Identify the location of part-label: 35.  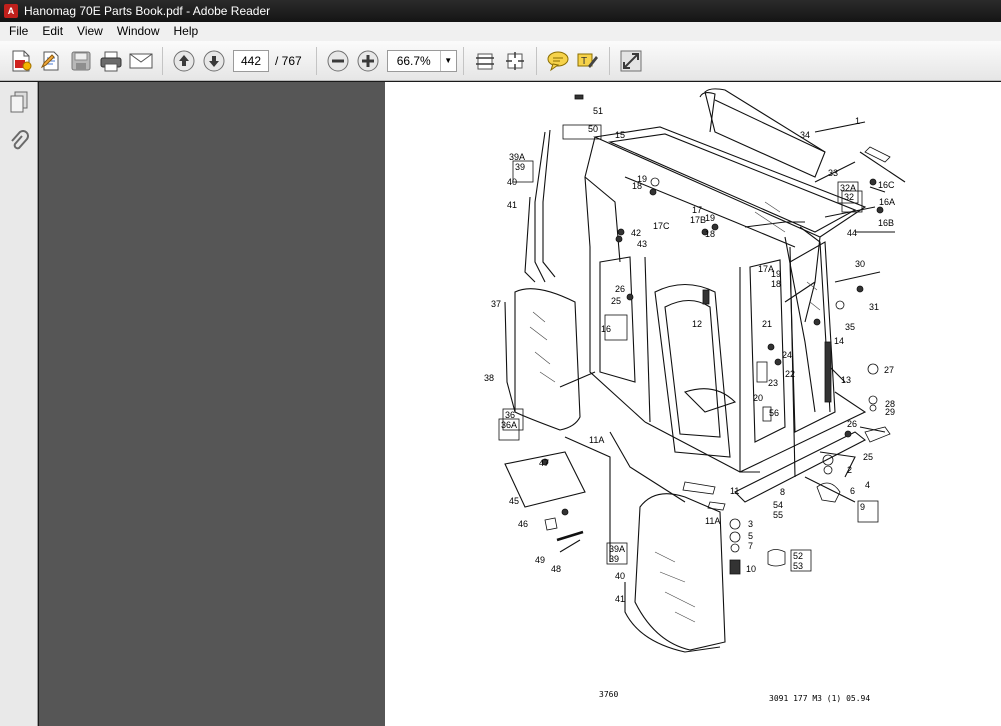
(850, 327).